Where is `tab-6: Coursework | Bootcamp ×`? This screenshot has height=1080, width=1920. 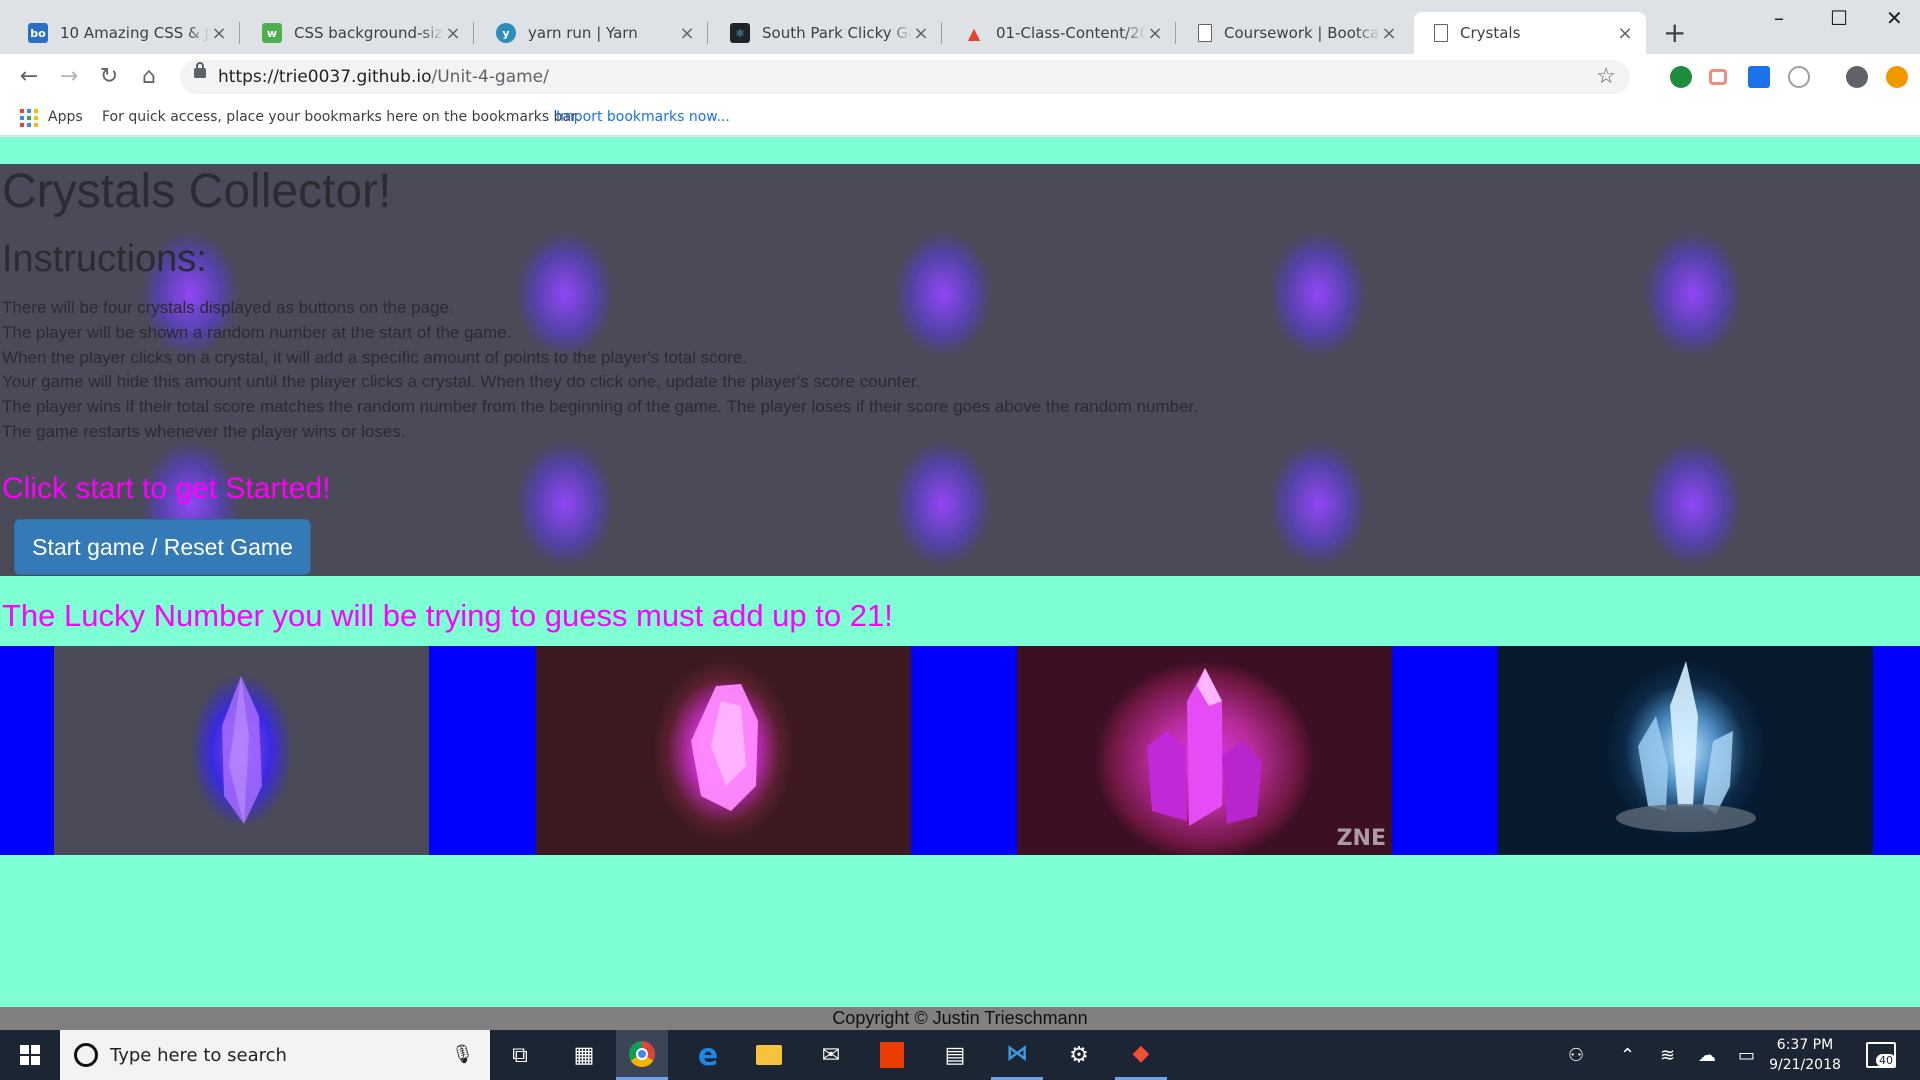
tab-6: Coursework | Bootcamp × is located at coordinates (1294, 33).